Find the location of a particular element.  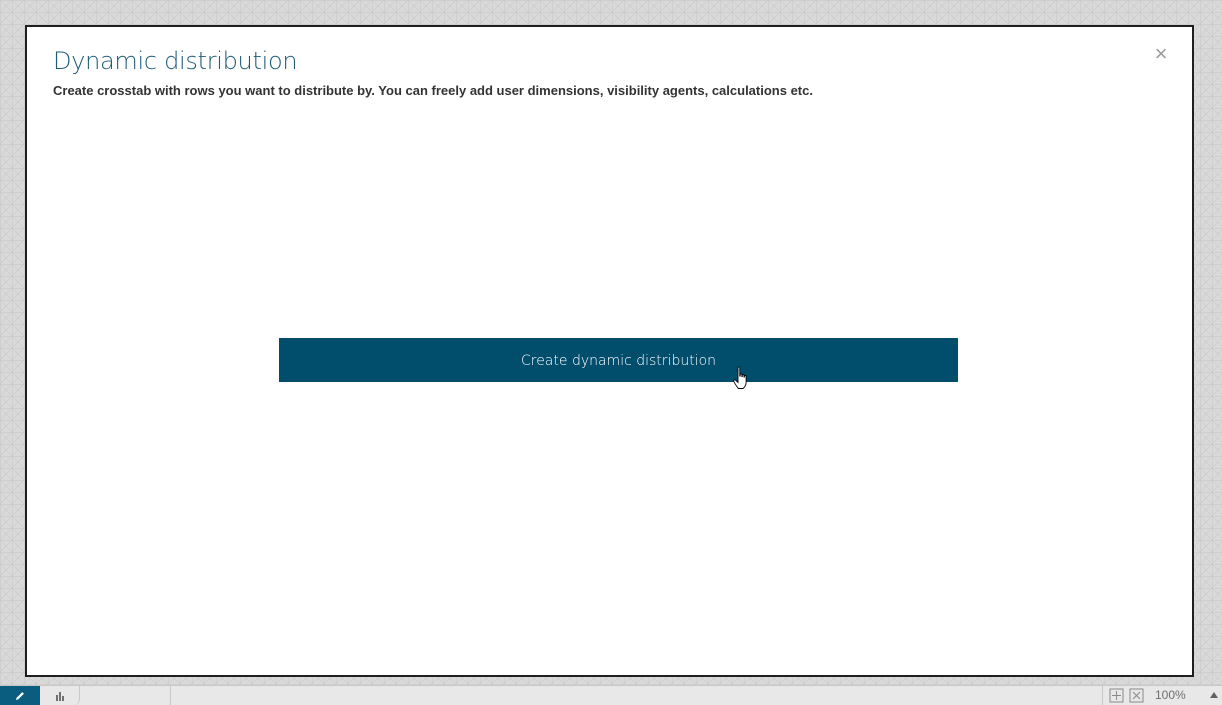

hand-pointer-cursor-icon is located at coordinates (740, 377).